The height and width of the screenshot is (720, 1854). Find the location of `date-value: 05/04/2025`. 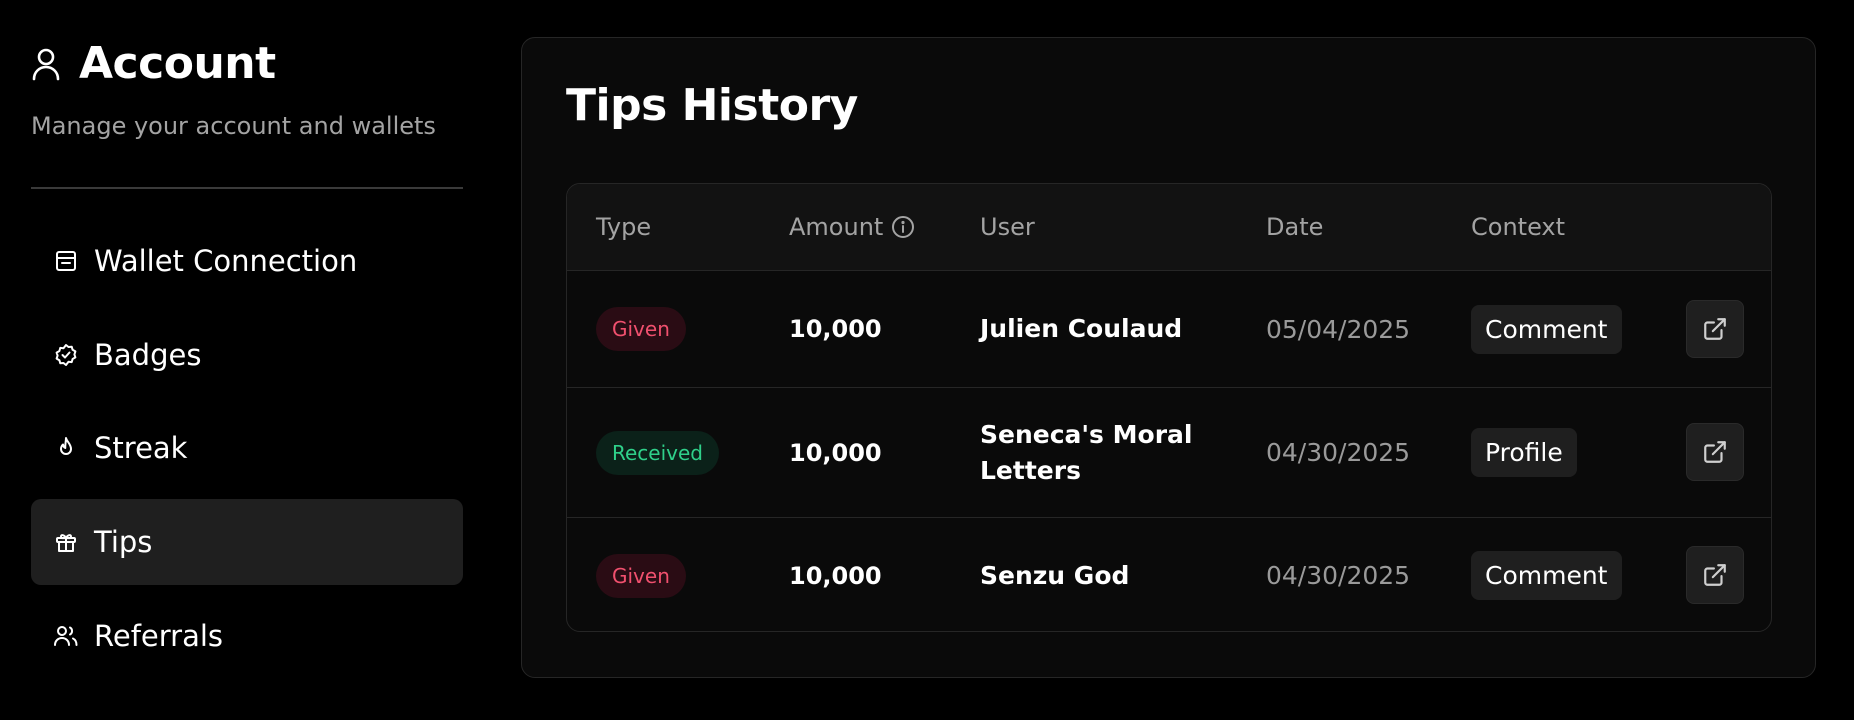

date-value: 05/04/2025 is located at coordinates (1338, 329).